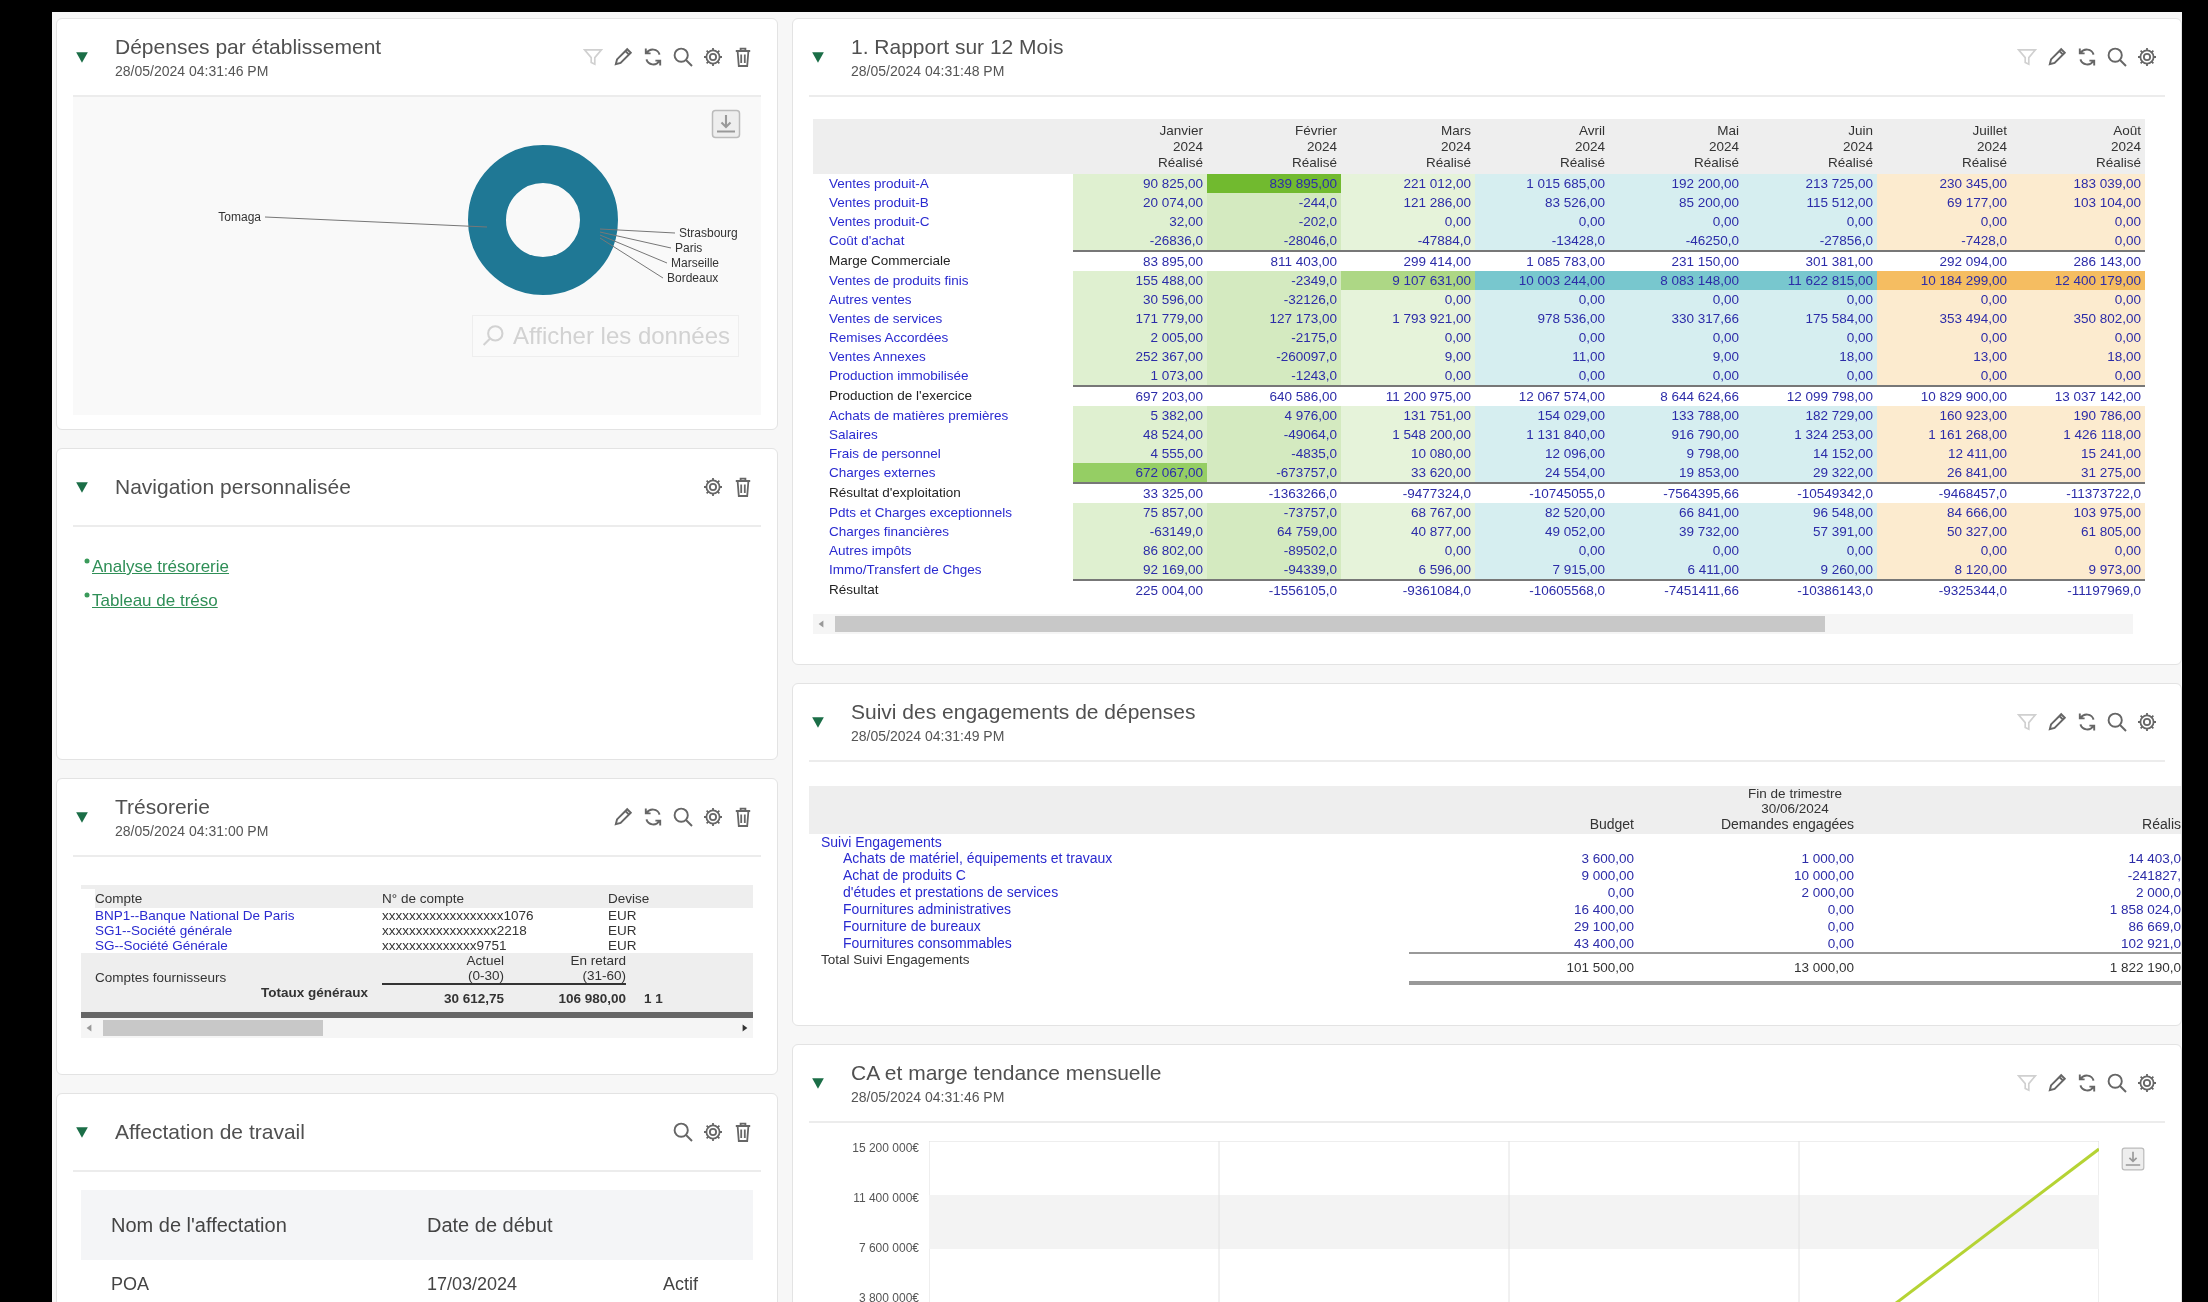 The image size is (2208, 1302). Describe the element at coordinates (1799, 968) in the screenshot. I see `table-cell: 13 000,00` at that location.